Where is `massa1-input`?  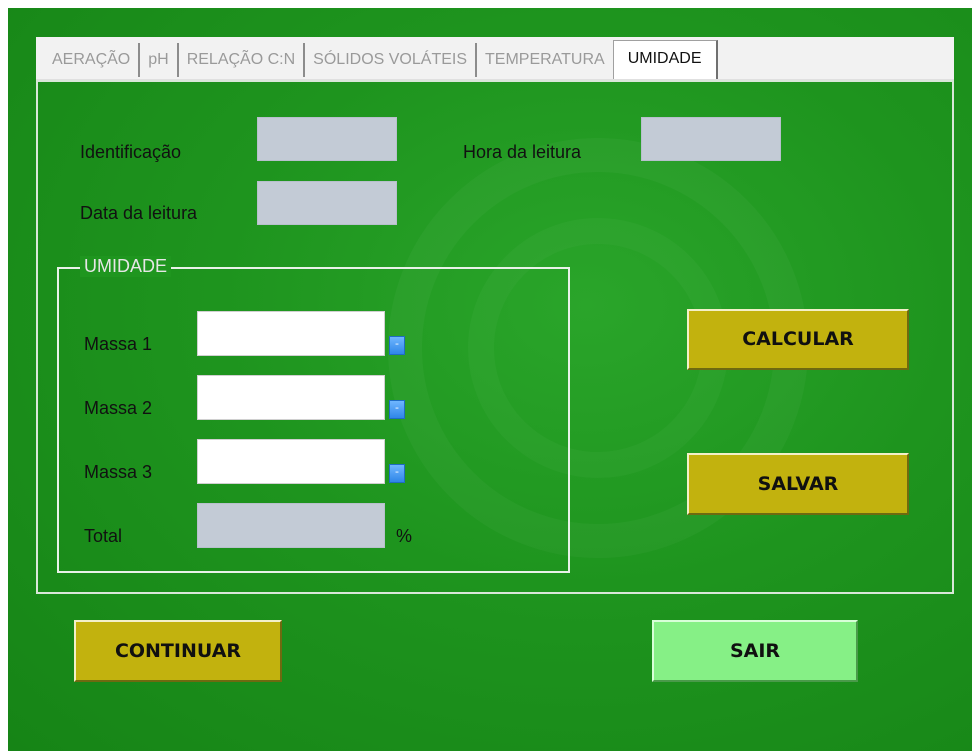
massa1-input is located at coordinates (291, 333).